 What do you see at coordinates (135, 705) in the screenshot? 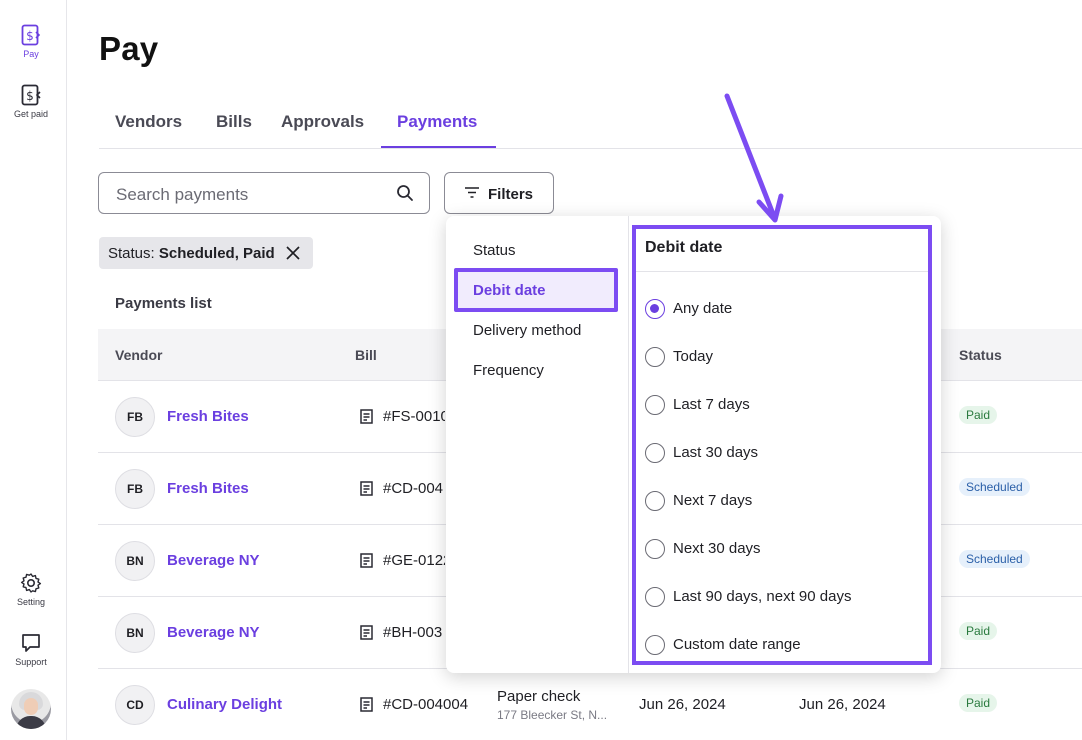
I see `vendor-initials: CD` at bounding box center [135, 705].